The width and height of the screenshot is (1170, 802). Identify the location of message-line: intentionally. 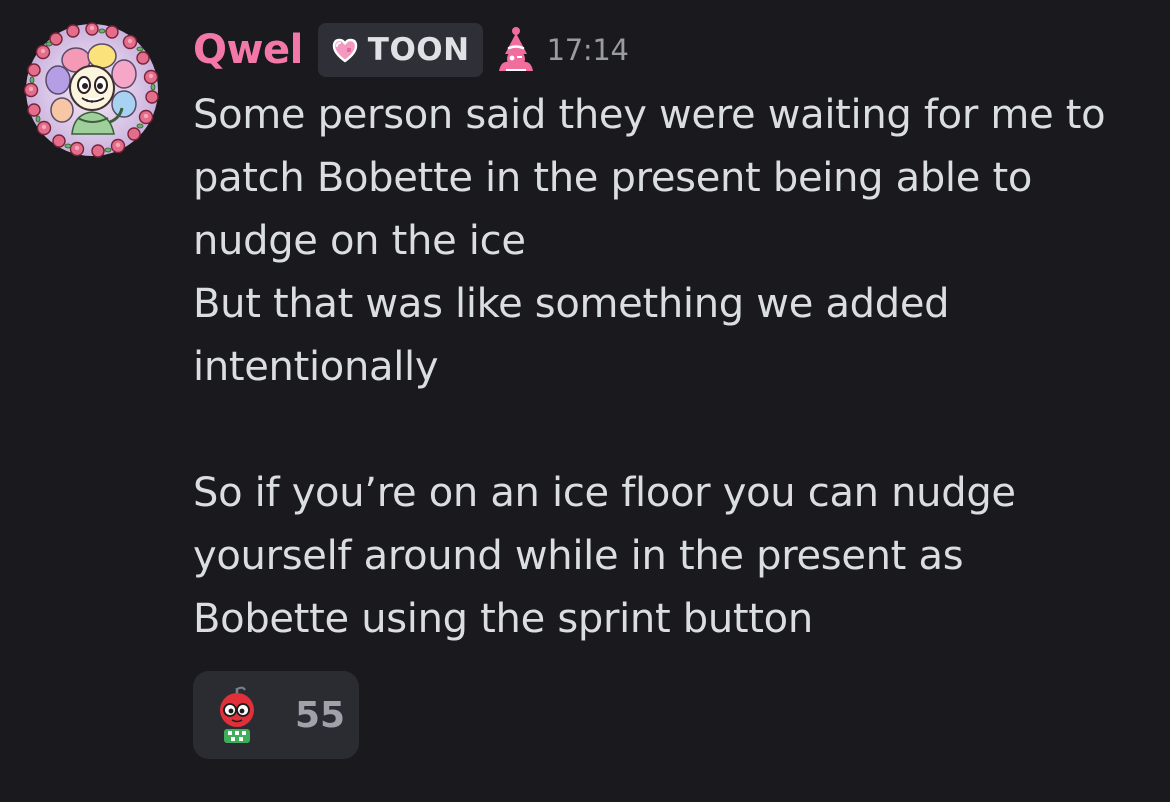
(316, 367).